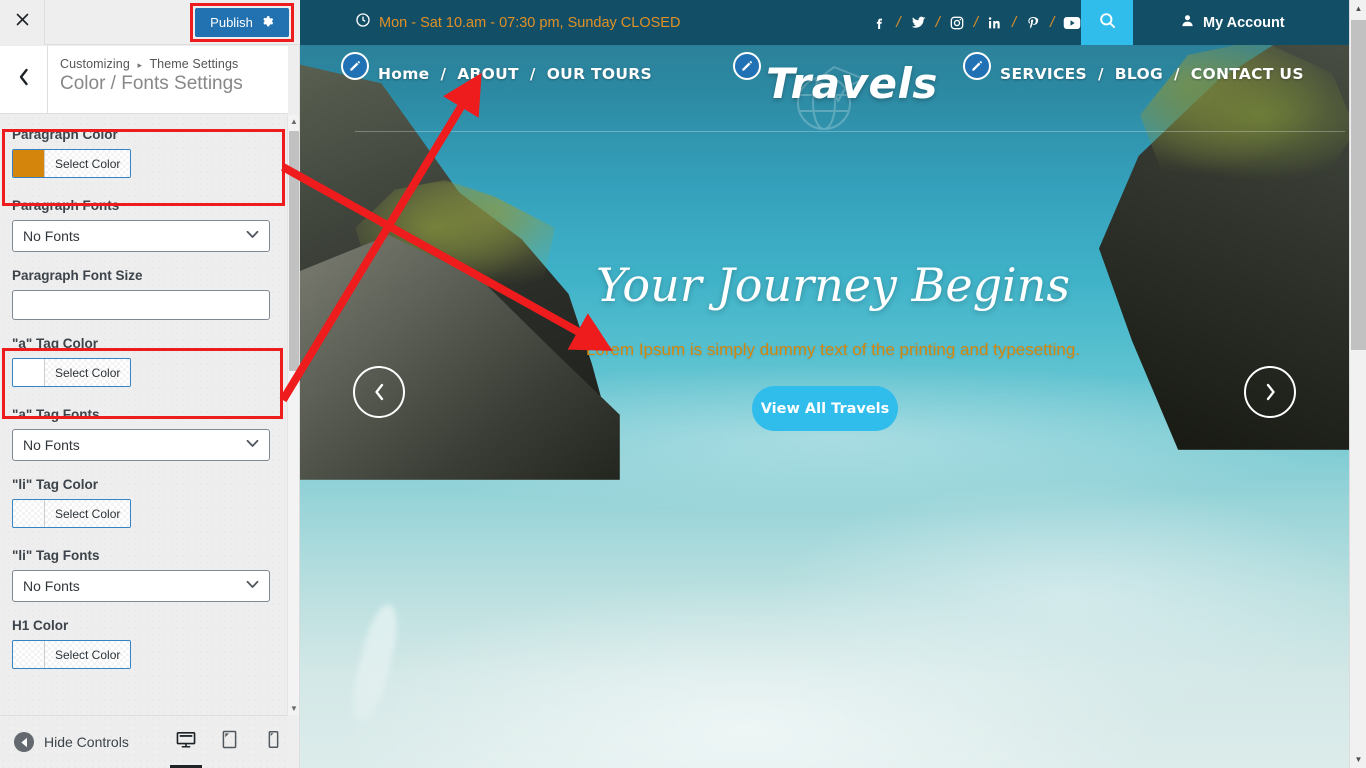 The width and height of the screenshot is (1366, 768). I want to click on paragraph-font-size-input, so click(141, 305).